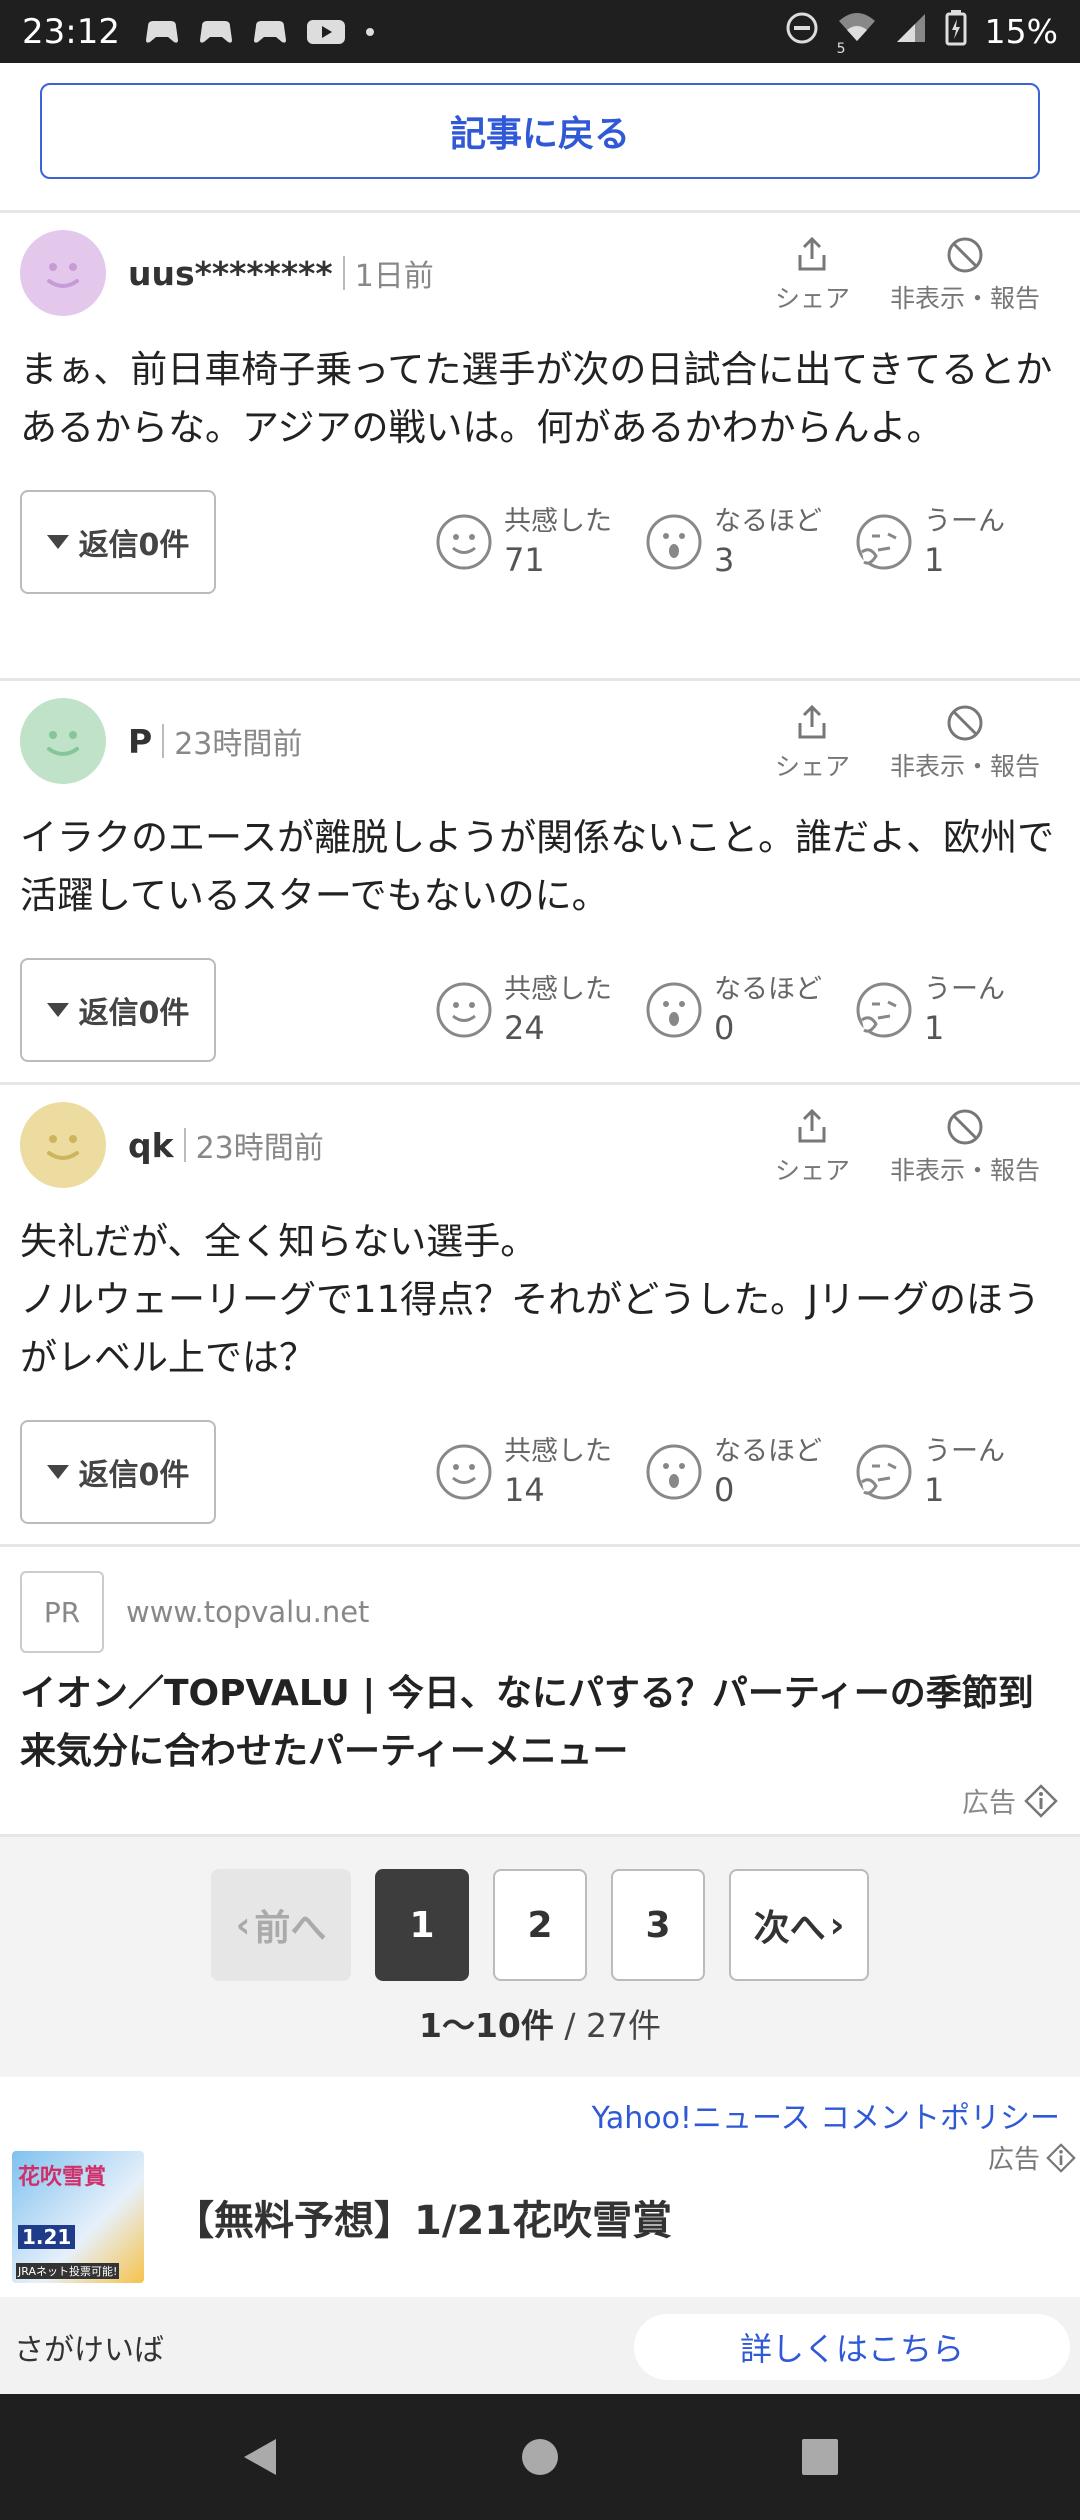 This screenshot has width=1080, height=2520. I want to click on naruhodo-reaction-button: なるほど 3, so click(737, 542).